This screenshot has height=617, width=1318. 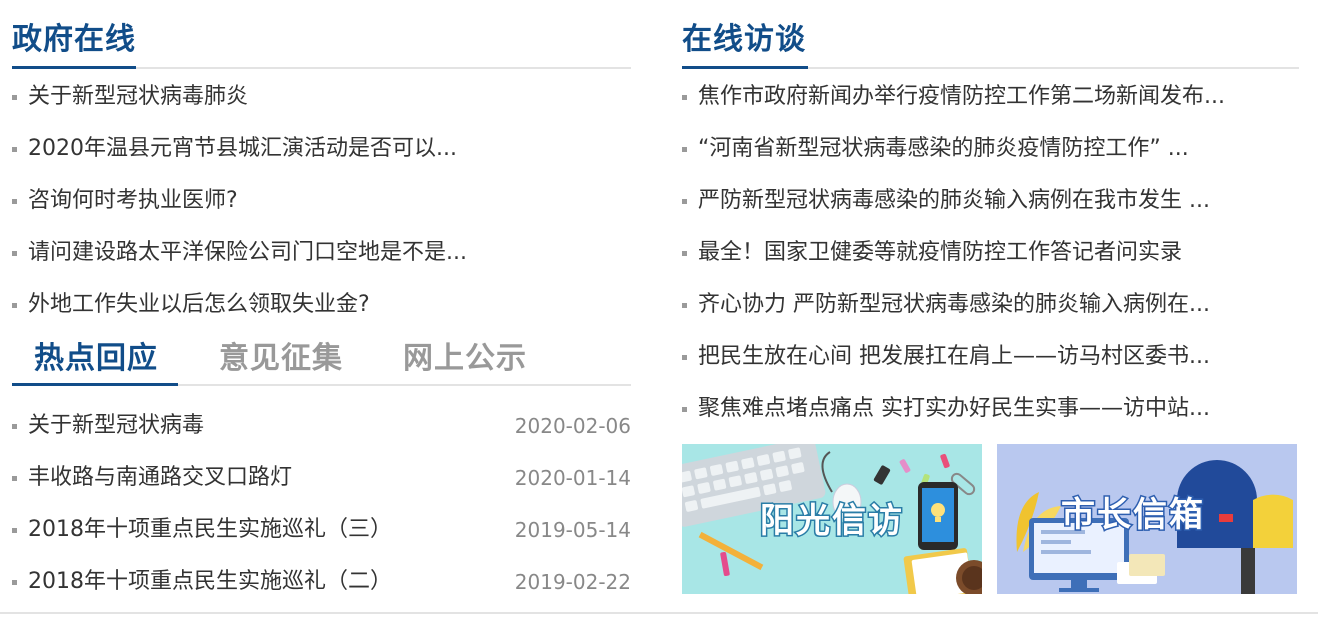 I want to click on list-item: 最全！国家卫健委等就疫情防控工作答记者问实录, so click(x=990, y=253).